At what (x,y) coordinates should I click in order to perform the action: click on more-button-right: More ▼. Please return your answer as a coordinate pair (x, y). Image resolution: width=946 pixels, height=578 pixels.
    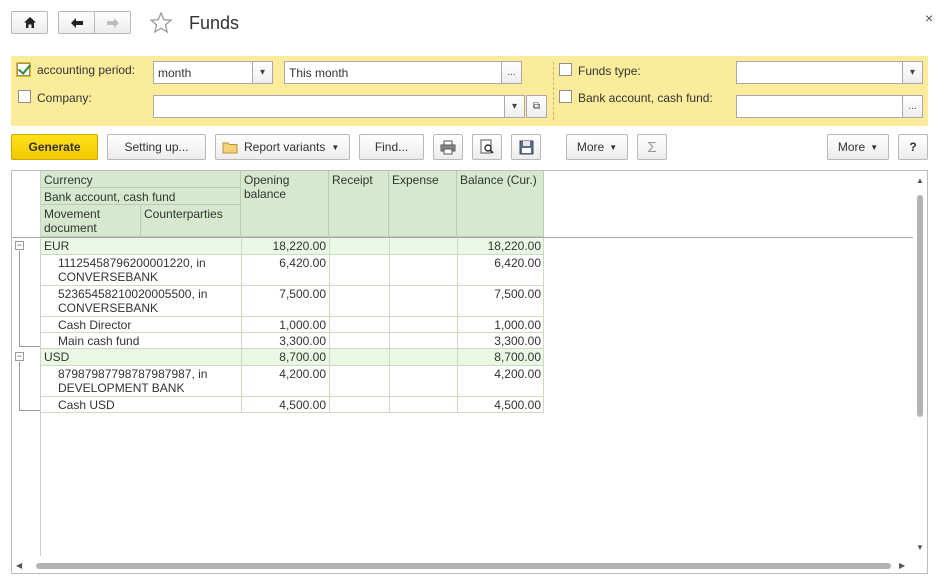
    Looking at the image, I should click on (858, 147).